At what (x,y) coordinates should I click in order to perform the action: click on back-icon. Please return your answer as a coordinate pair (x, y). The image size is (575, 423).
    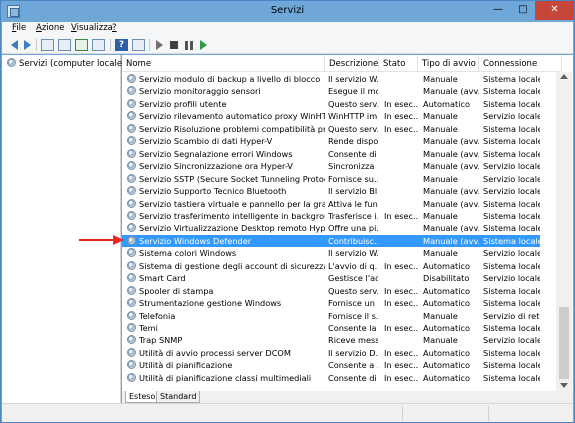
    Looking at the image, I should click on (14, 45).